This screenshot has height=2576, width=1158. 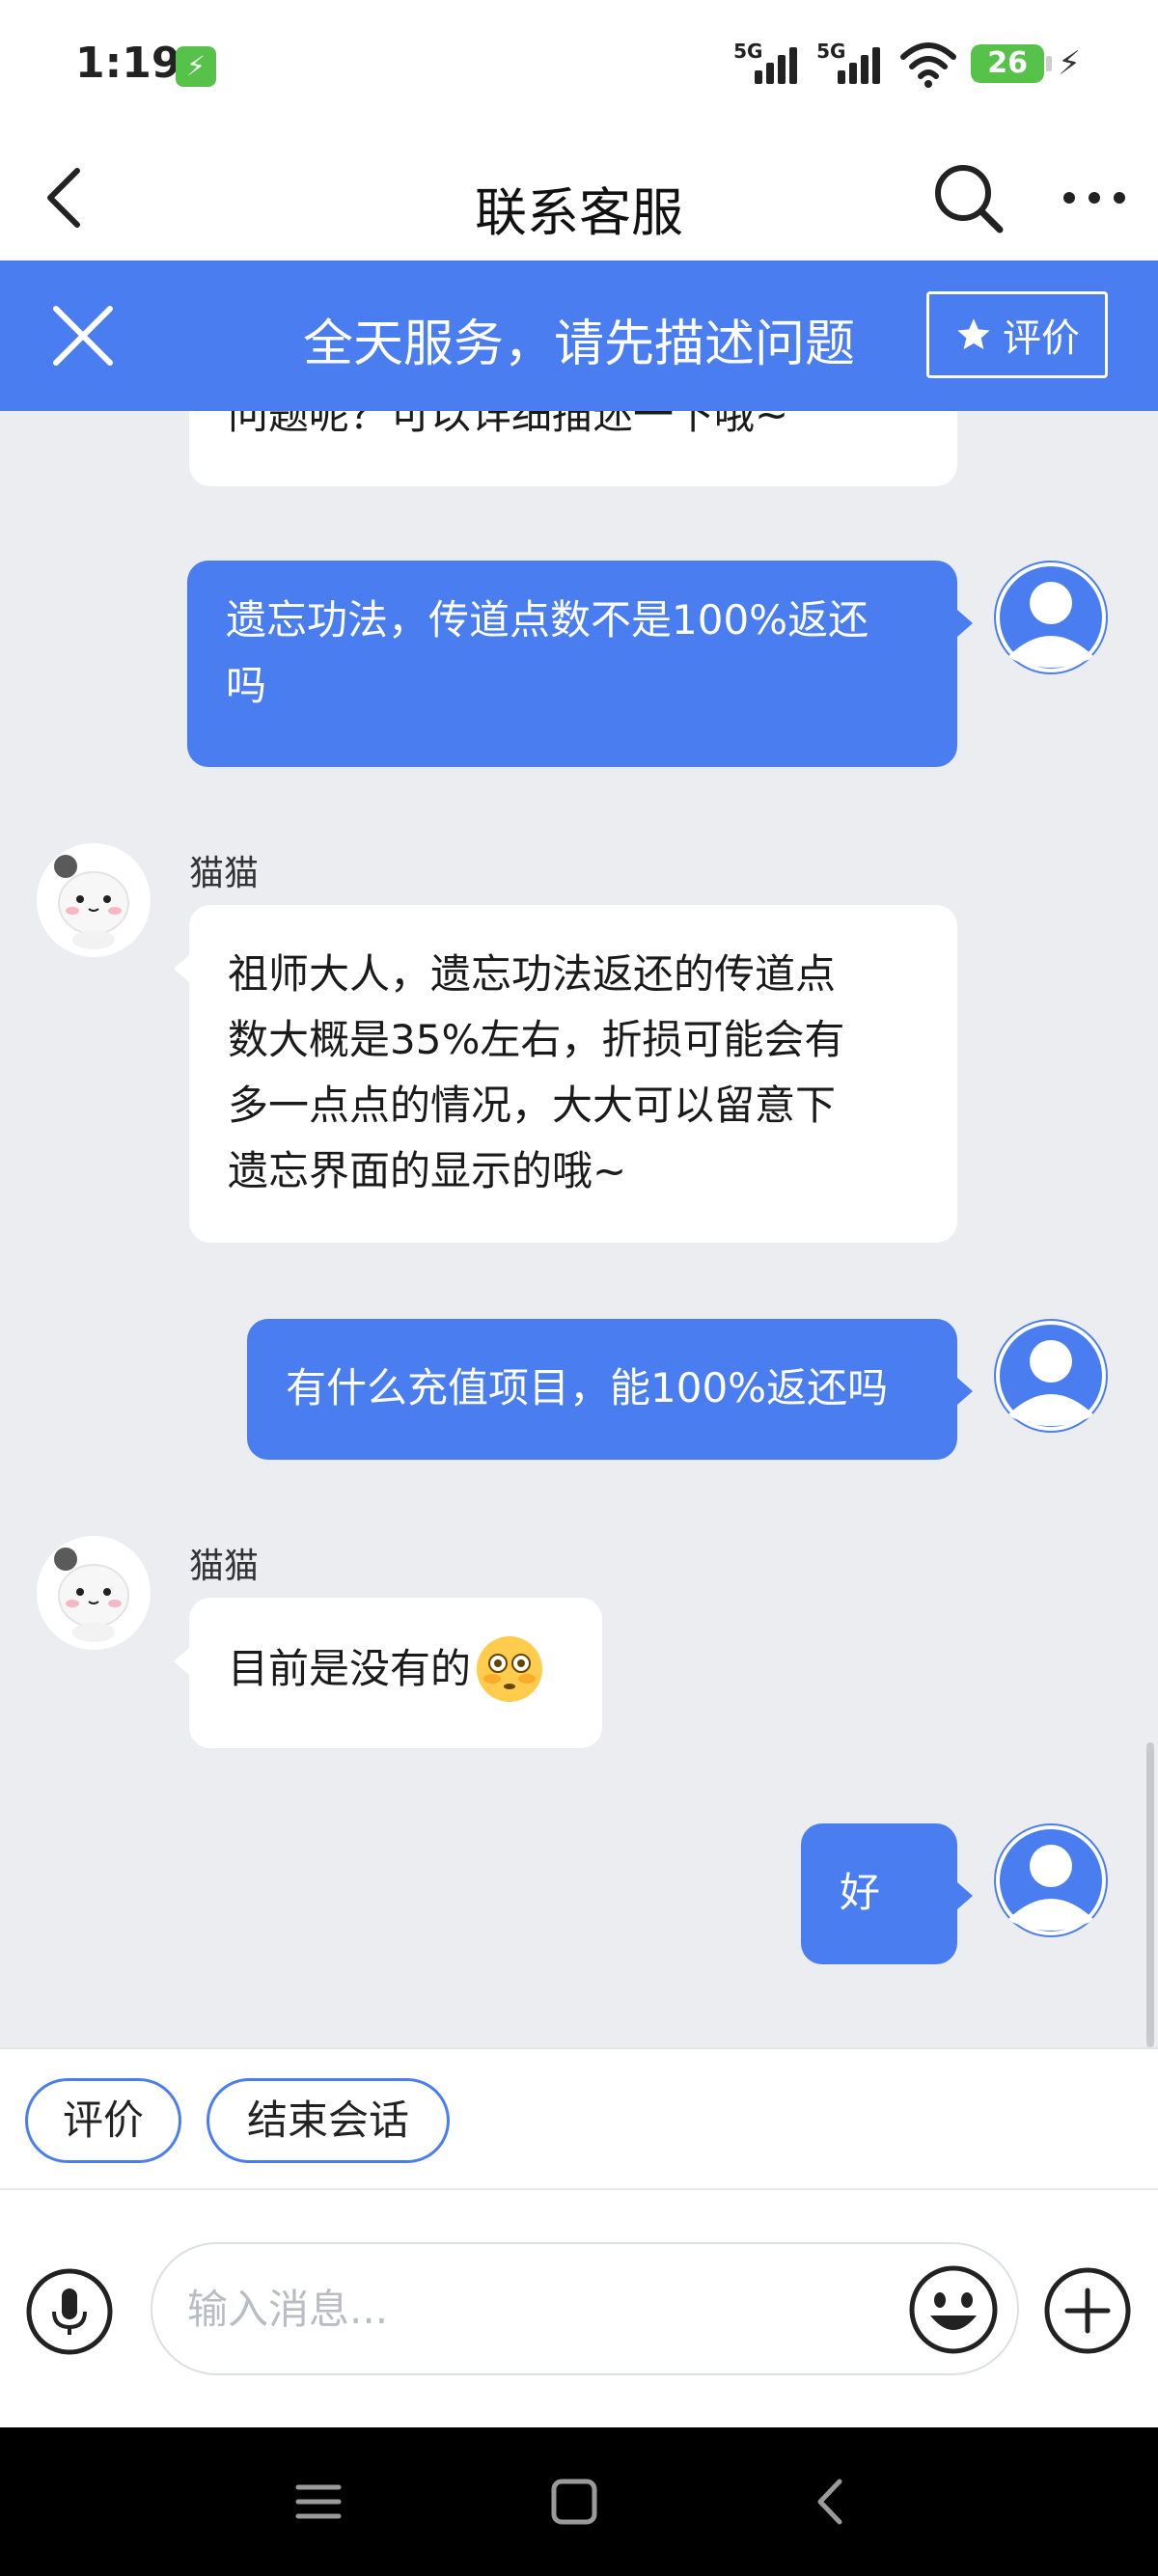 I want to click on user-message: 有什么充值项目，能100%返还吗, so click(x=602, y=1390).